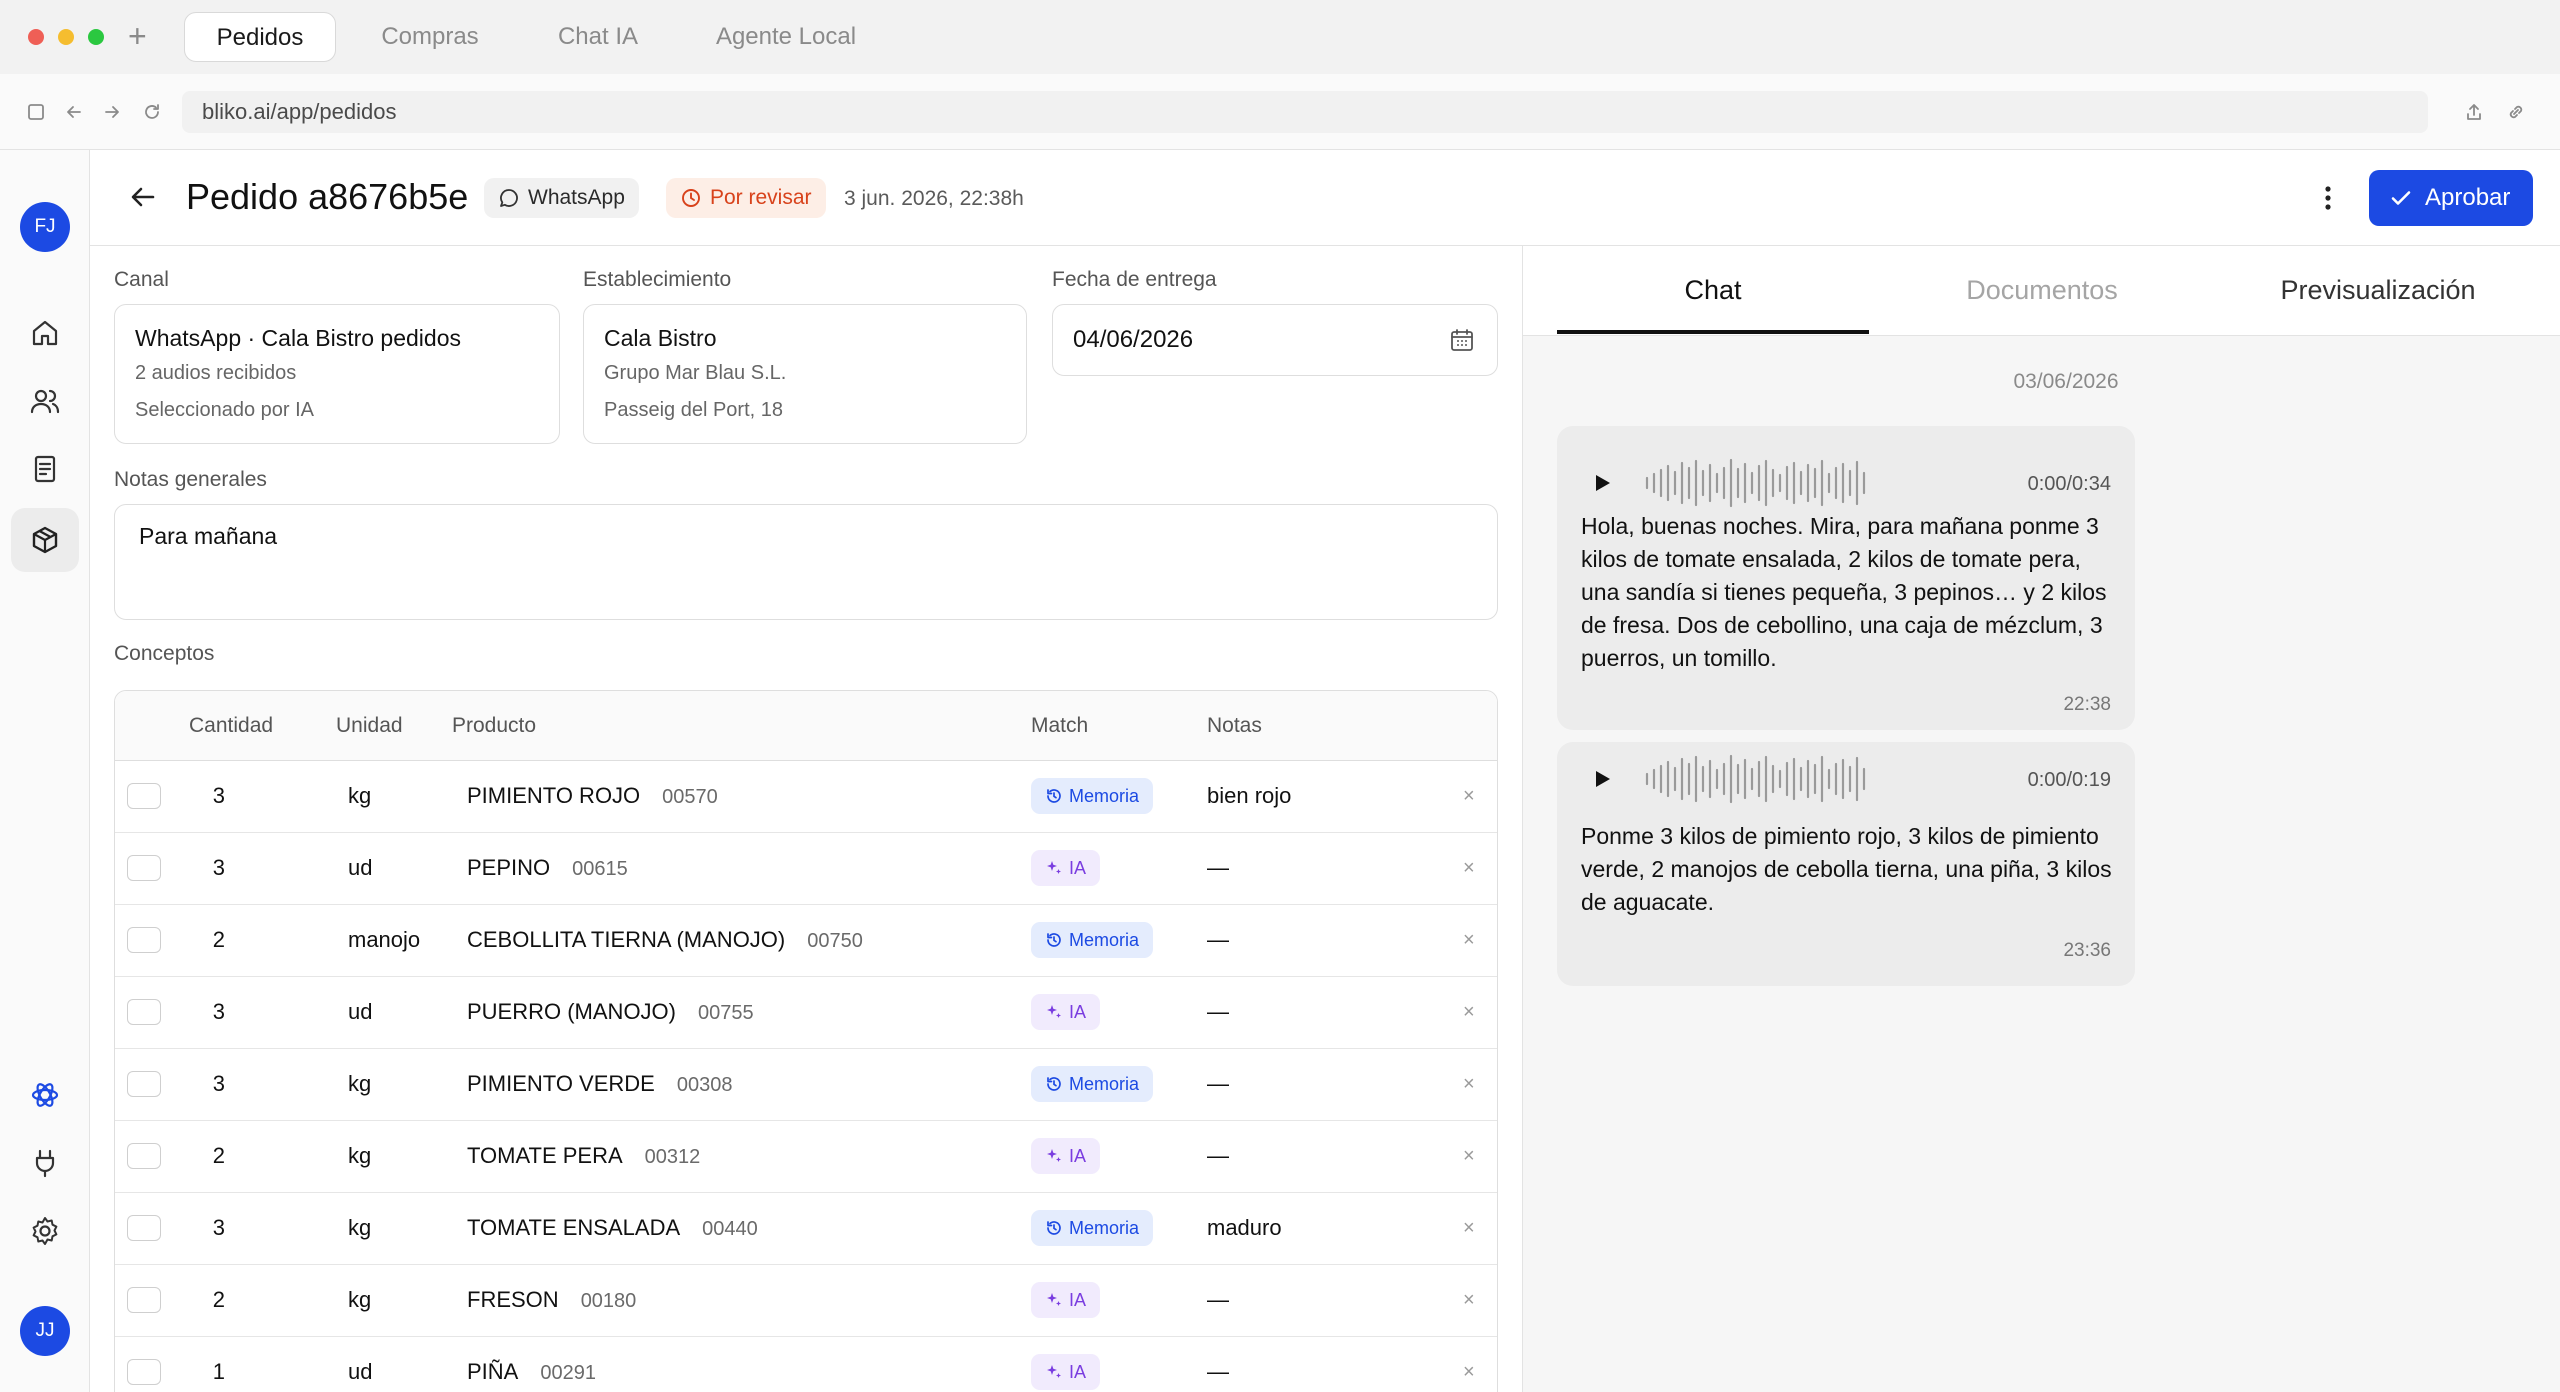  What do you see at coordinates (219, 1372) in the screenshot?
I see `quantity-cell: 1` at bounding box center [219, 1372].